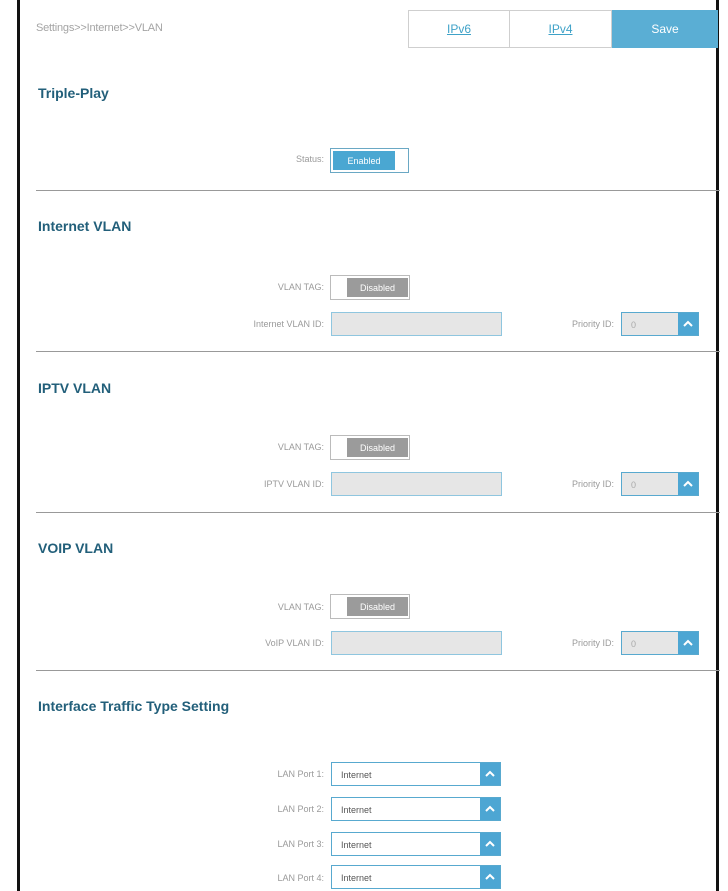 The height and width of the screenshot is (891, 728). I want to click on lan-port-4-select: Internet, so click(416, 877).